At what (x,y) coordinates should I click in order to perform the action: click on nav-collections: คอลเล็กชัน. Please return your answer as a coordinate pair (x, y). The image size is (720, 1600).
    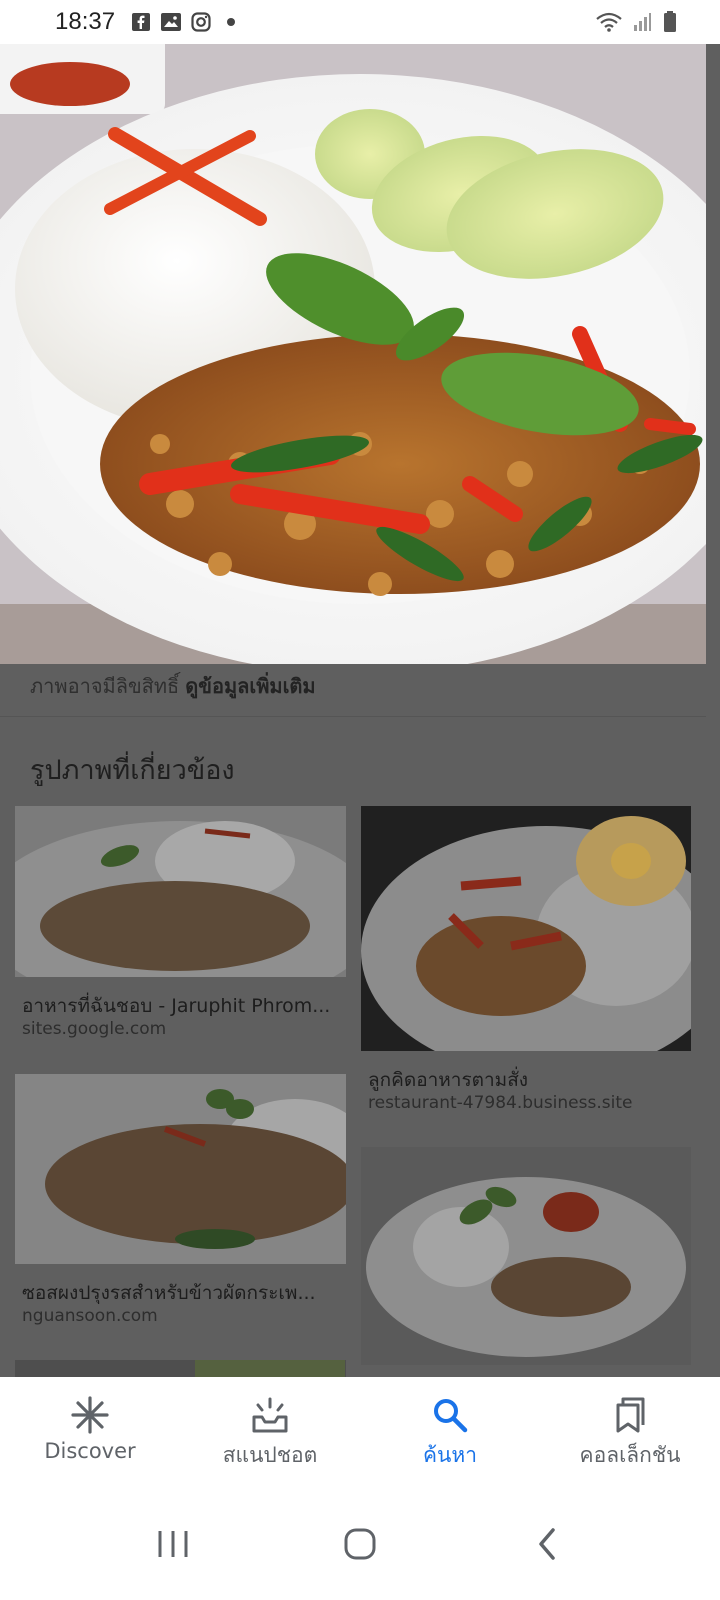
    Looking at the image, I should click on (630, 1432).